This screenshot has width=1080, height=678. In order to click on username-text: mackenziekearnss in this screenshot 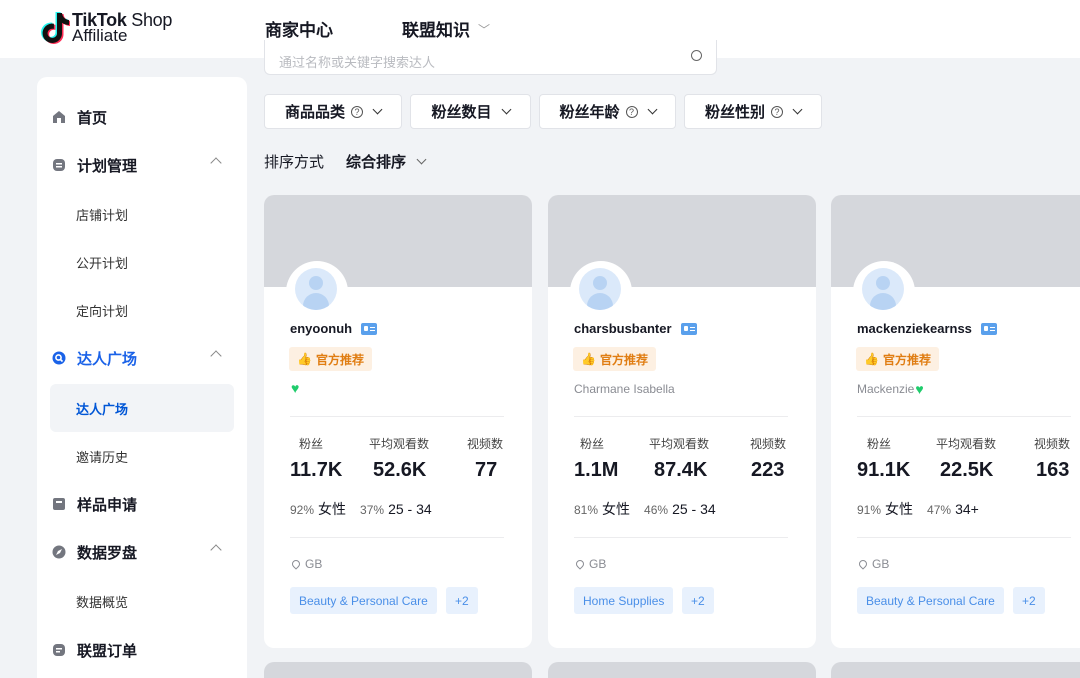, I will do `click(914, 328)`.